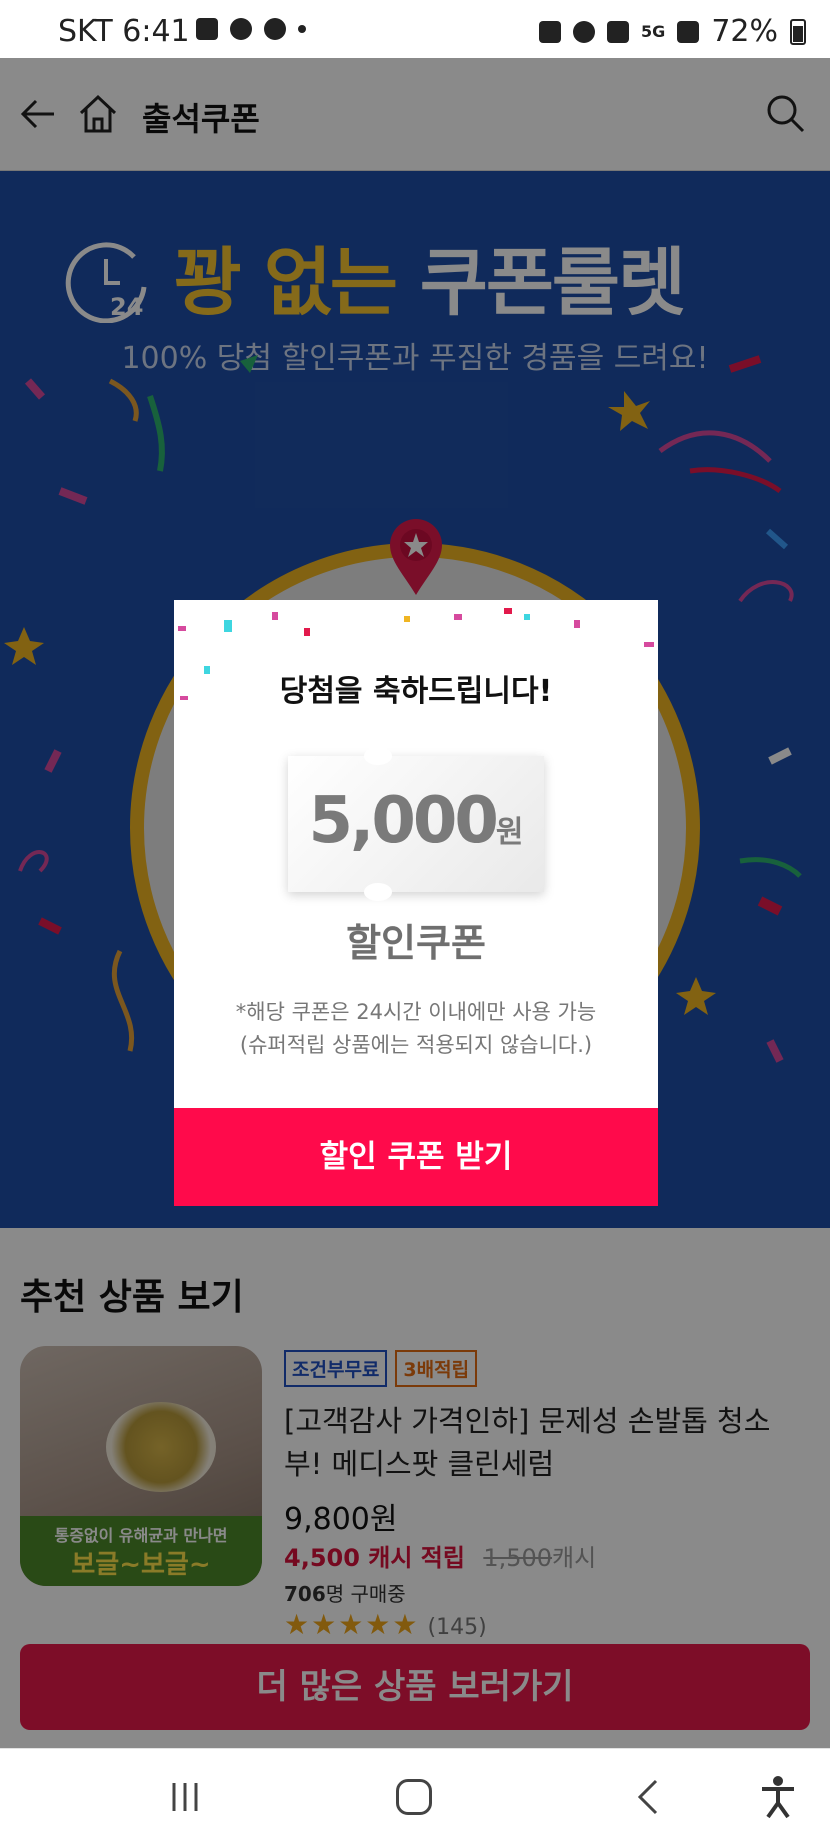 The height and width of the screenshot is (1844, 830). I want to click on status-bar: SKT 6:41 5G 72%, so click(415, 29).